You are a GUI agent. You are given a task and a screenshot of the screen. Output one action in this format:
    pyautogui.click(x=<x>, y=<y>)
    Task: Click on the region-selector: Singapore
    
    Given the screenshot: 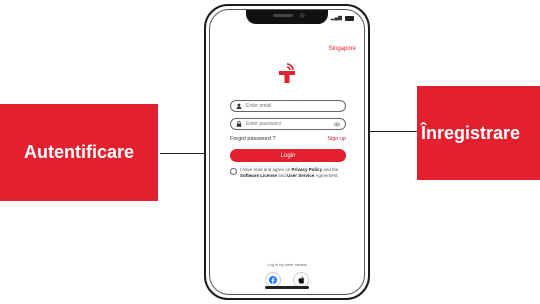 What is the action you would take?
    pyautogui.click(x=342, y=49)
    